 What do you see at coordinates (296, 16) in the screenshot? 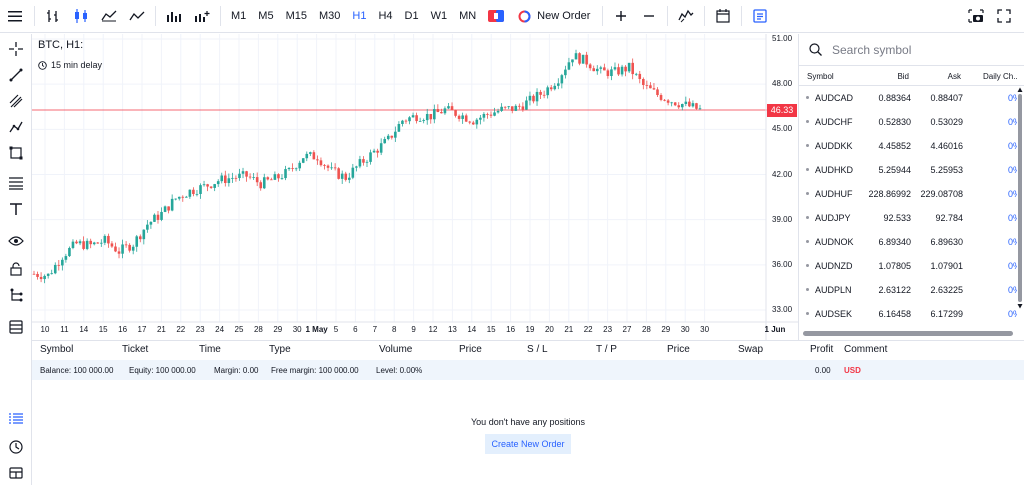
I see `timeframe-m15: M15` at bounding box center [296, 16].